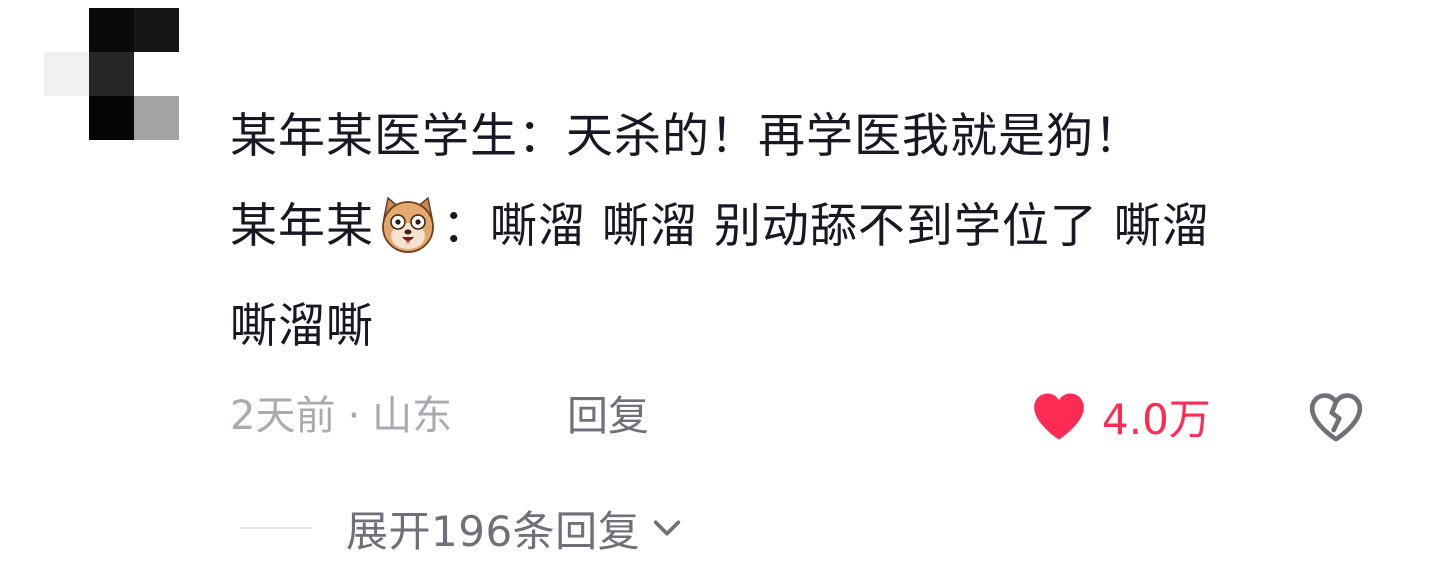  Describe the element at coordinates (302, 326) in the screenshot. I see `comment-text-segment: 嘶溜嘶` at that location.